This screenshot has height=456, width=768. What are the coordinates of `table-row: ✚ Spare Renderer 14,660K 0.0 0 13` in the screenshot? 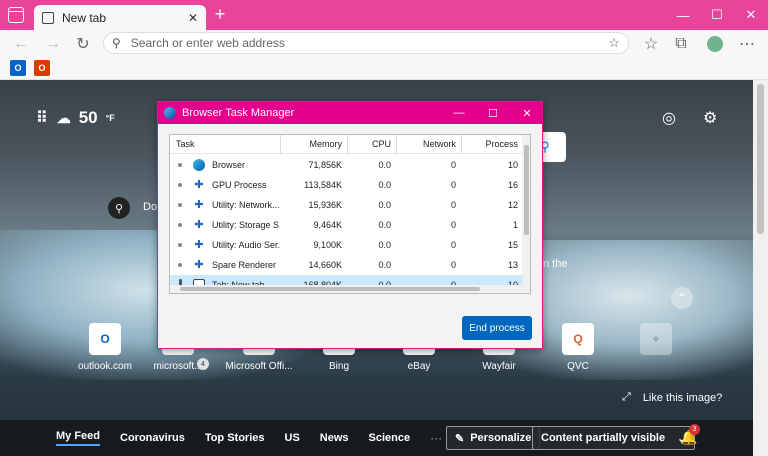 It's located at (346, 265).